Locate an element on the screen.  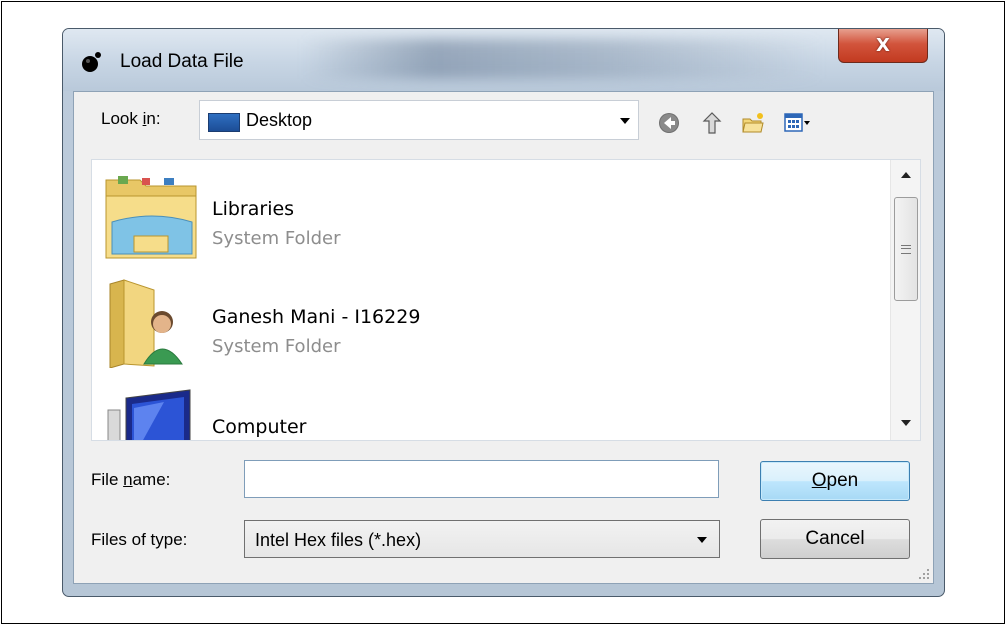
view-menu-icon is located at coordinates (797, 123).